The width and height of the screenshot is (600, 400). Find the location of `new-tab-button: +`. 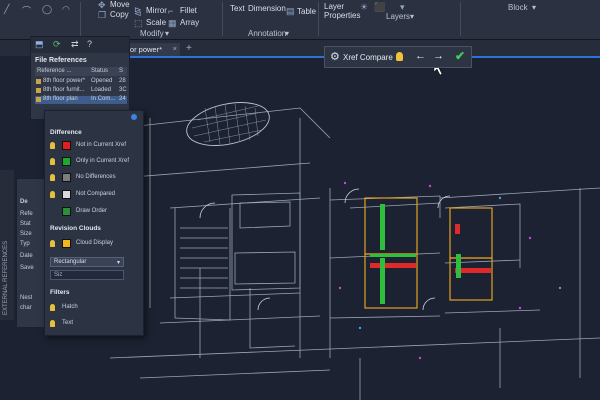

new-tab-button: + is located at coordinates (189, 48).